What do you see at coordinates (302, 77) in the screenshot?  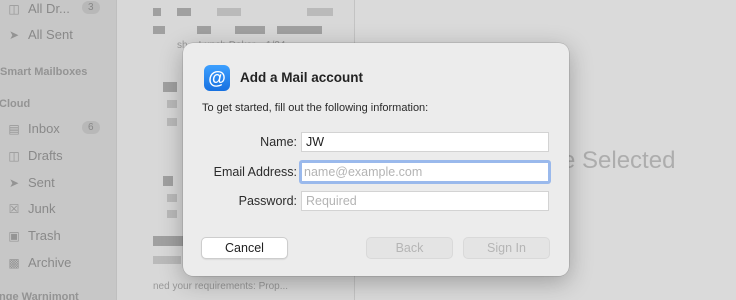 I see `dialog-title: Add a Mail account` at bounding box center [302, 77].